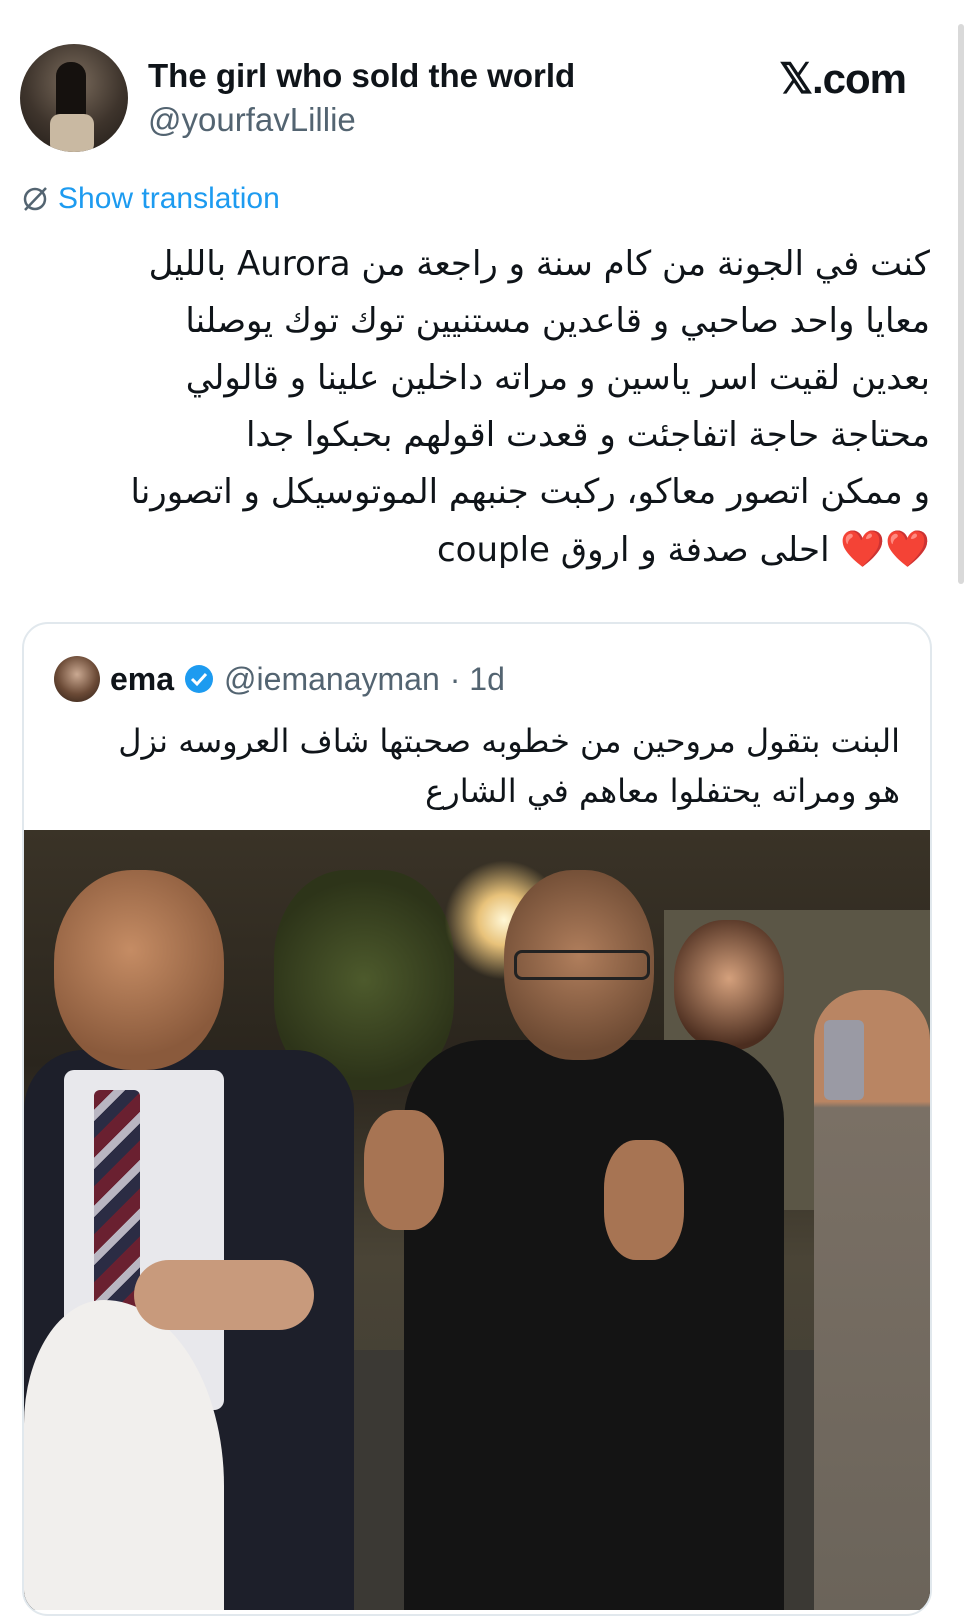 The height and width of the screenshot is (1616, 970). Describe the element at coordinates (224, 1295) in the screenshot. I see `media-hand` at that location.